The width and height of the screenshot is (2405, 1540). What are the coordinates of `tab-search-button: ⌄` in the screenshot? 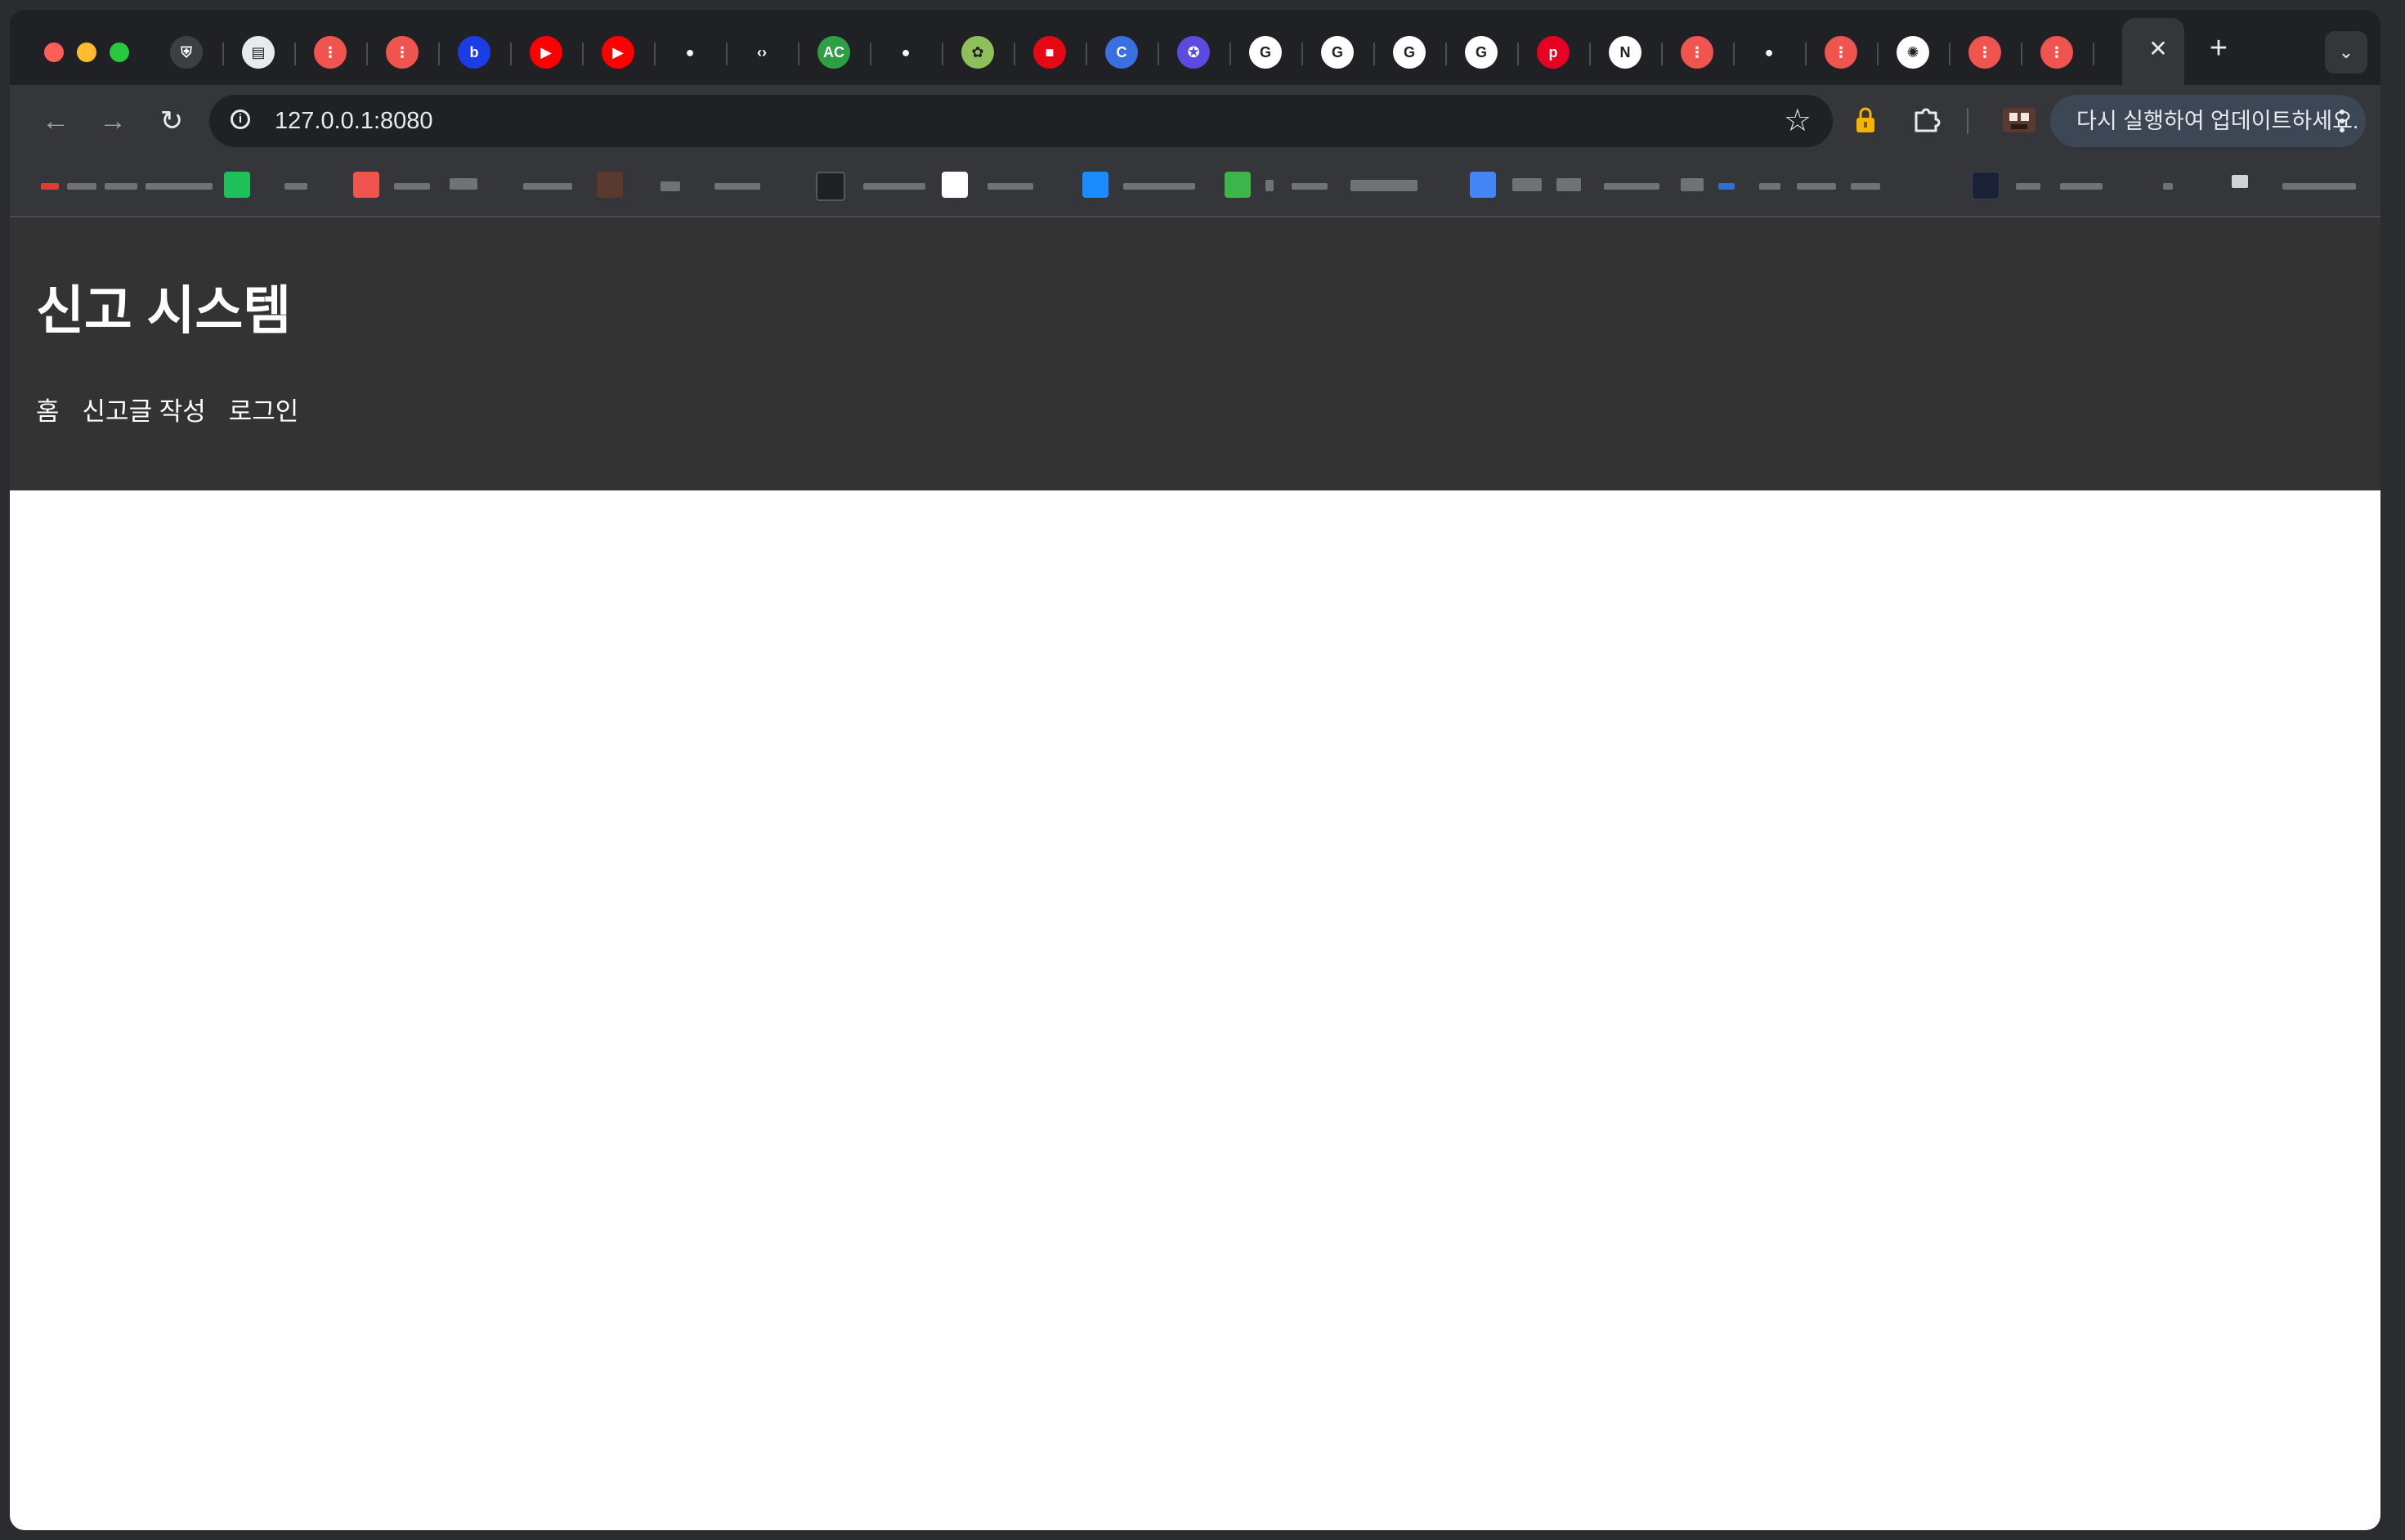 It's located at (2346, 53).